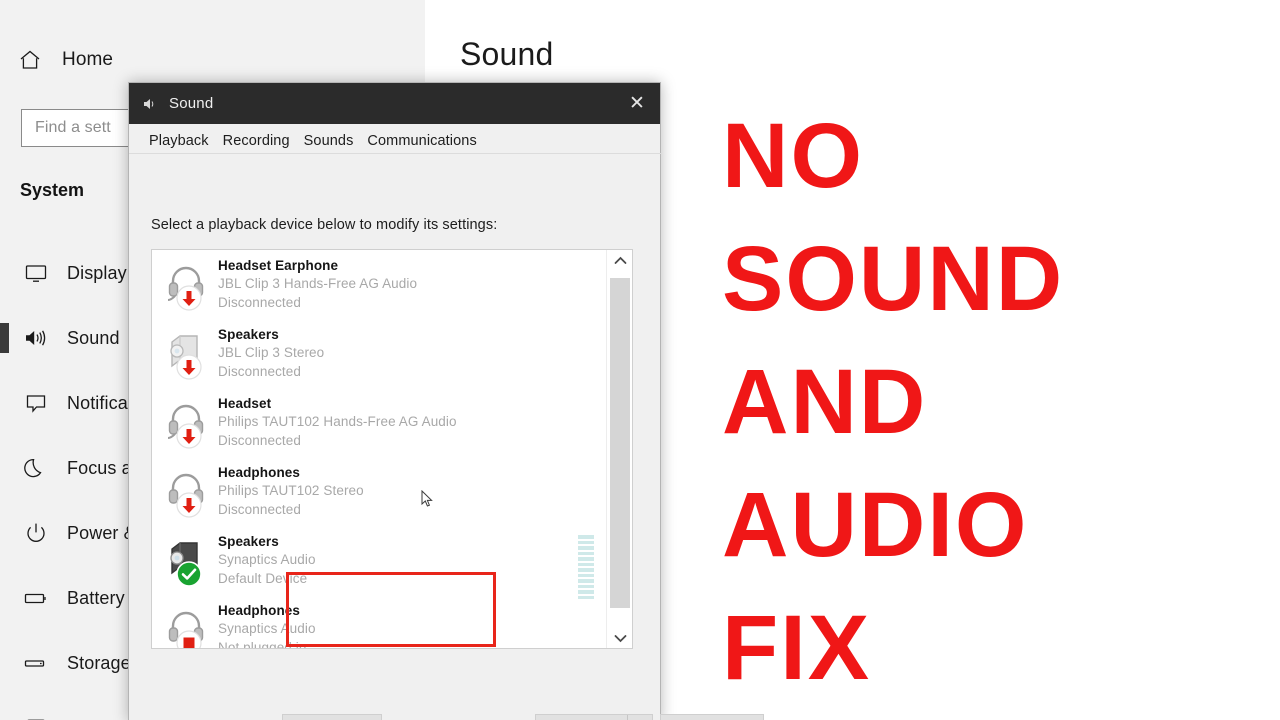 The image size is (1280, 720). I want to click on scroll-down-icon, so click(619, 638).